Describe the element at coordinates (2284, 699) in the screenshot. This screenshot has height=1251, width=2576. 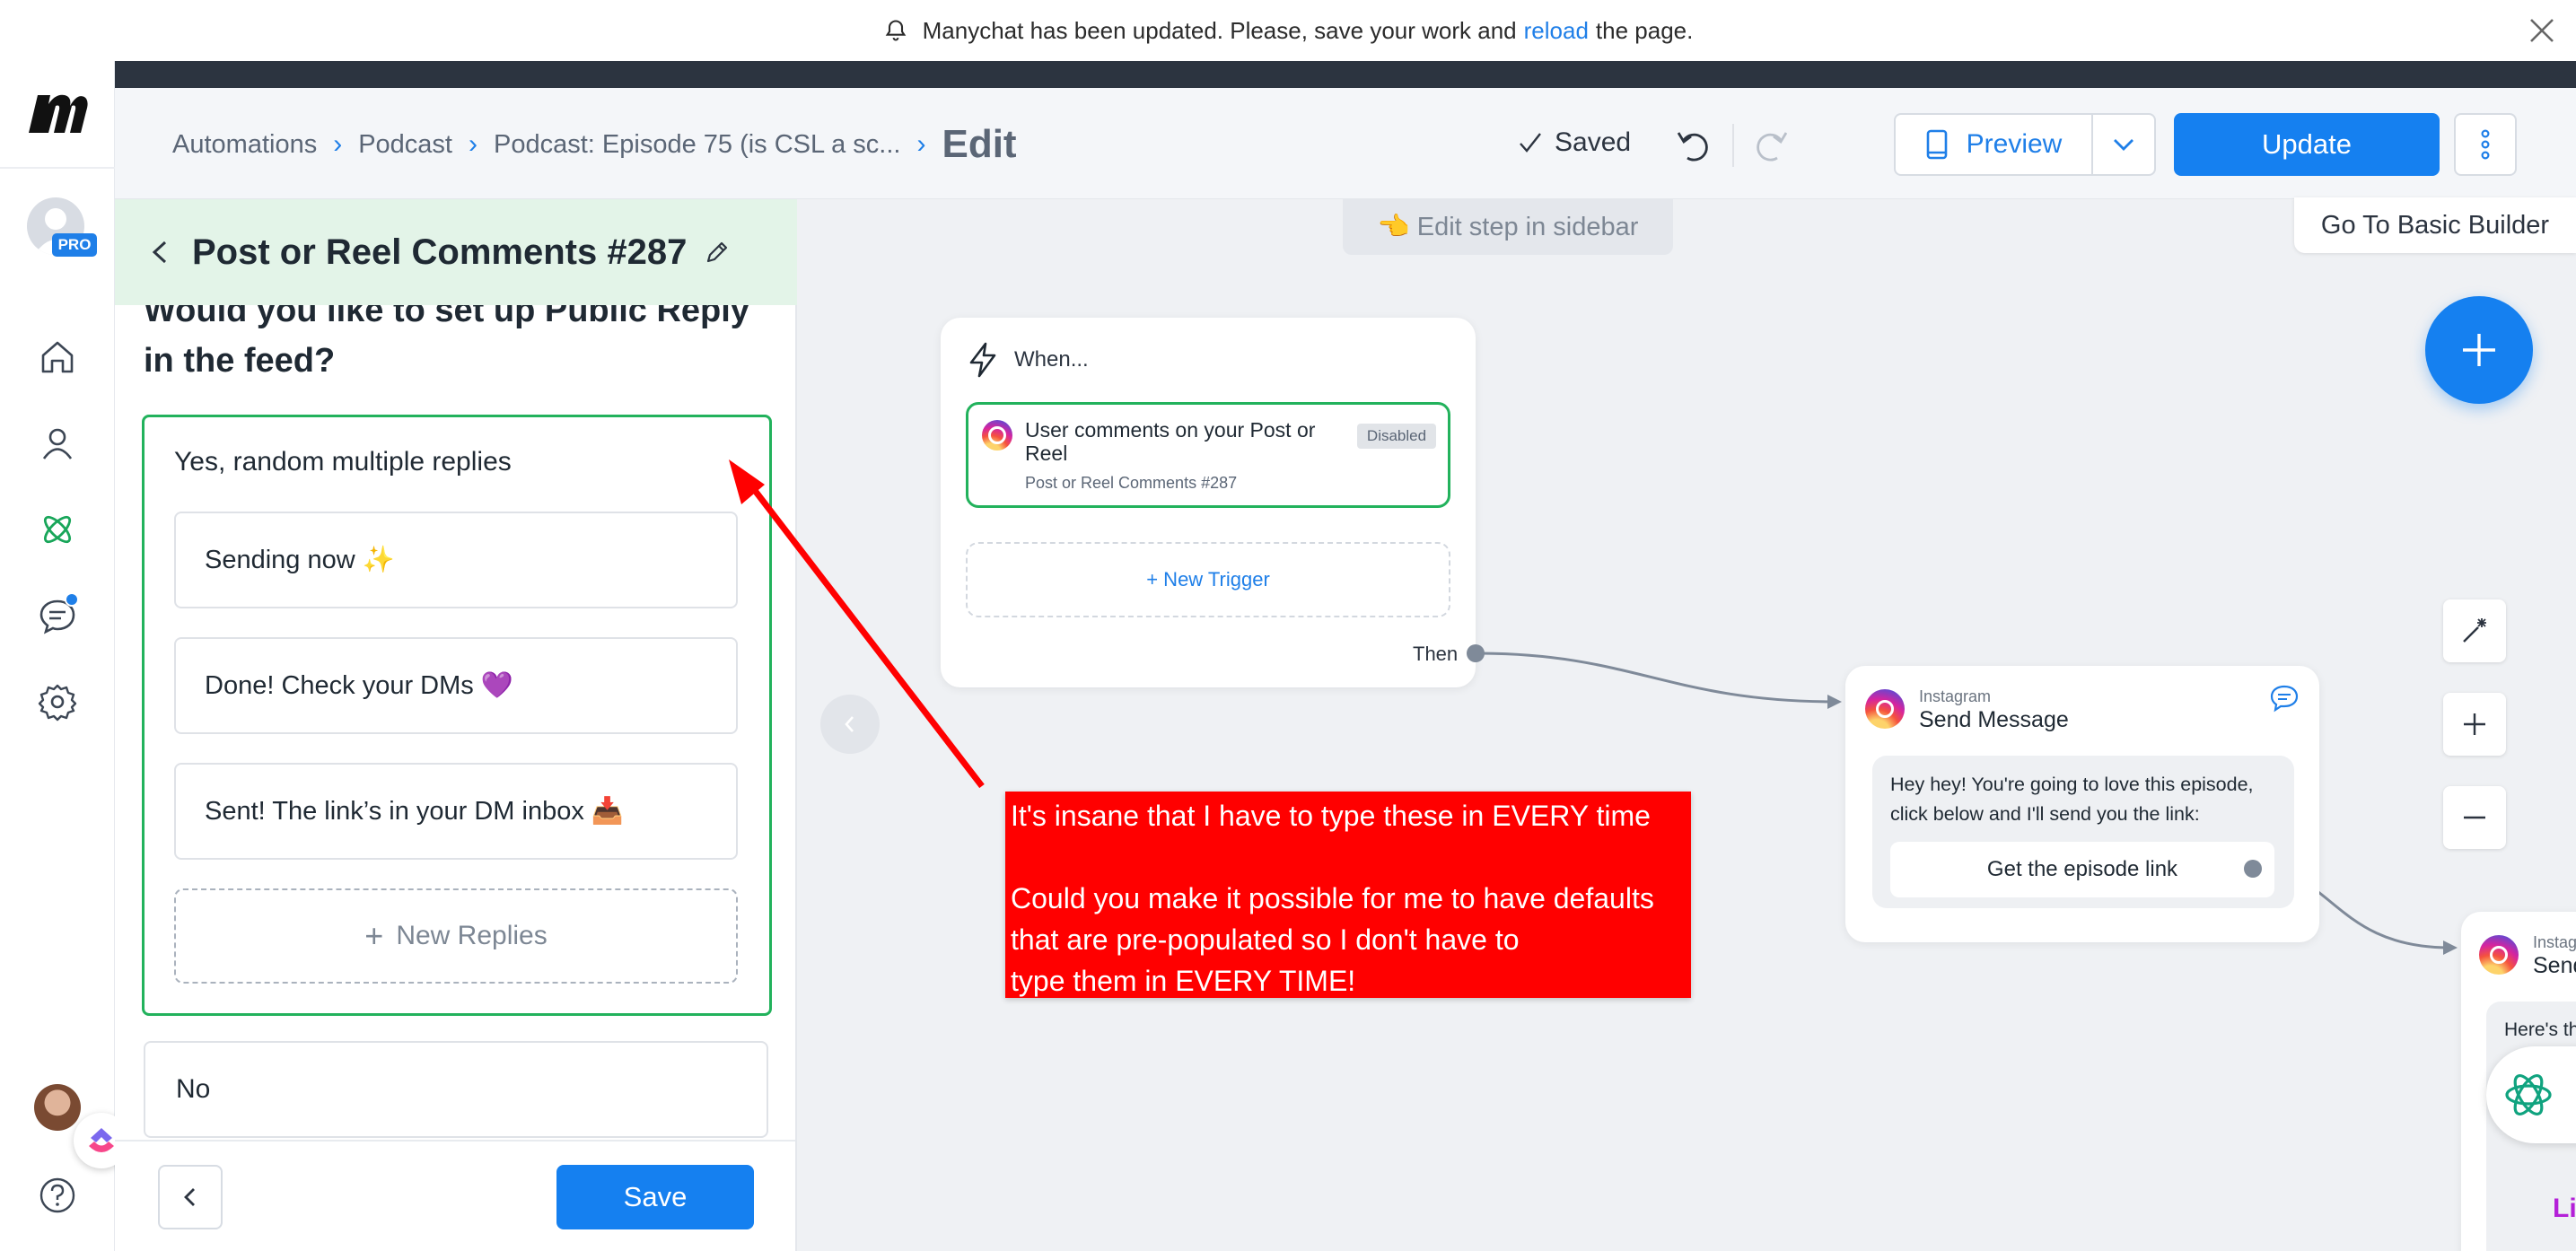
I see `comment-icon` at that location.